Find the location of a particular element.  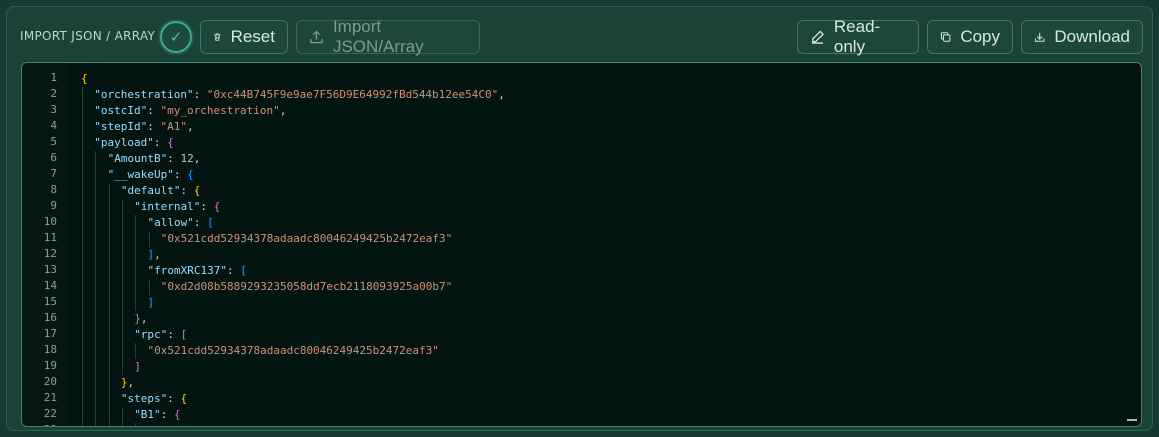

code-token: 12 is located at coordinates (187, 158).